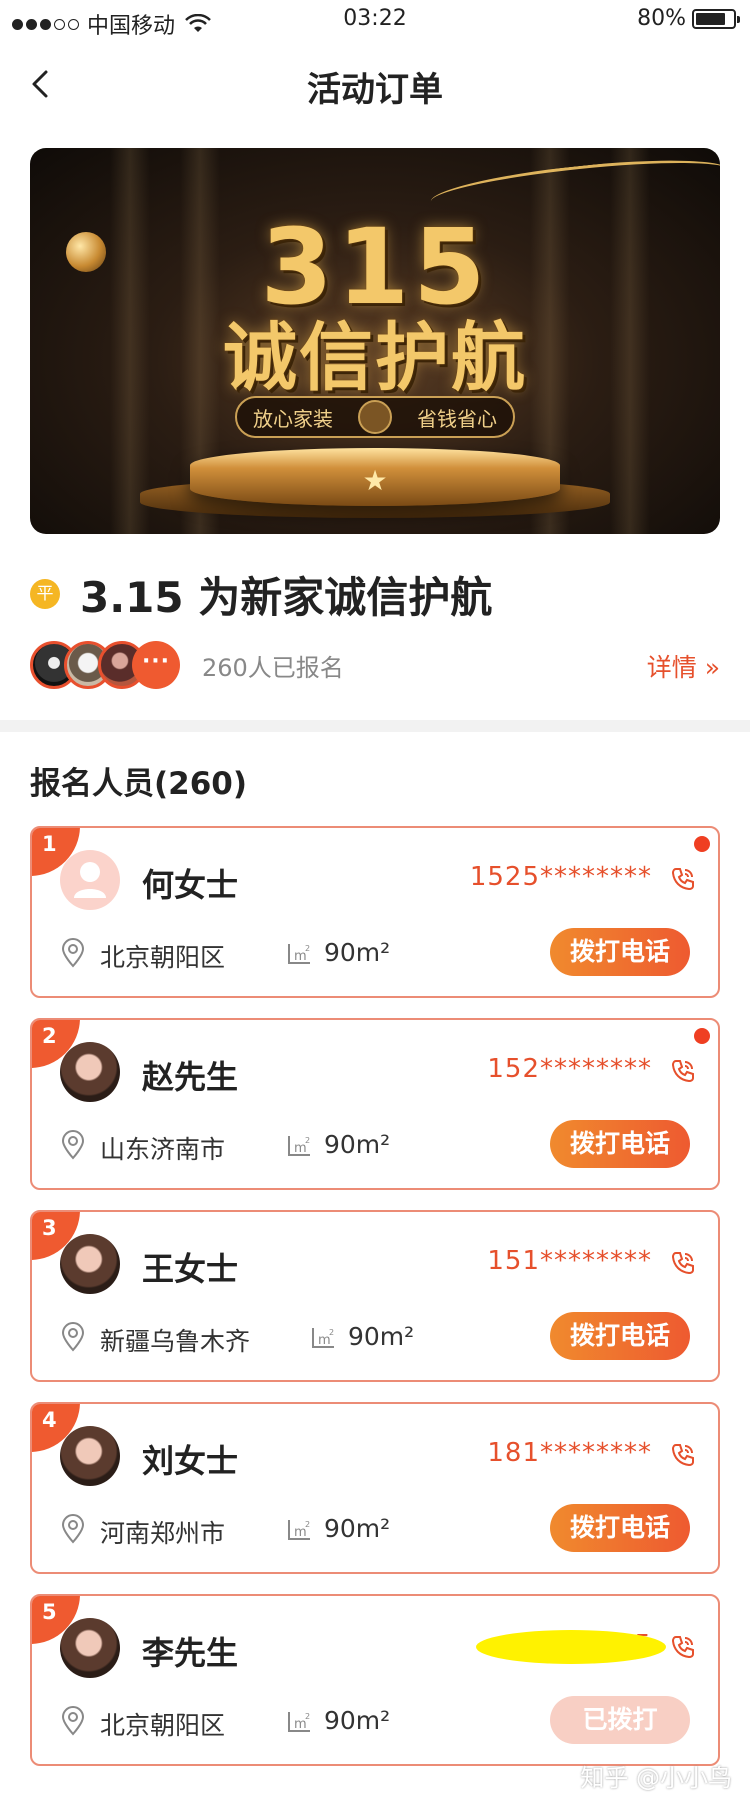  I want to click on location-text: 河南郑州市, so click(163, 1533).